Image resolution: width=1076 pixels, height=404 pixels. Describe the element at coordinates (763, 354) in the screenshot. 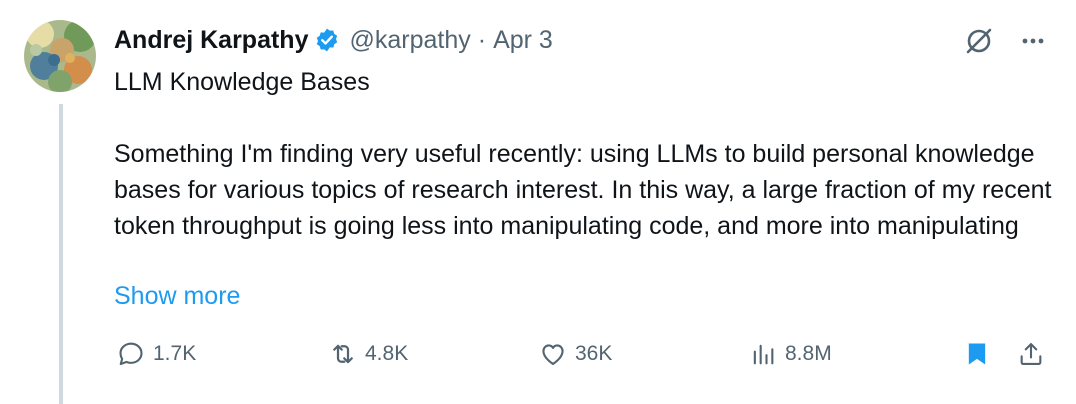

I see `views-icon` at that location.